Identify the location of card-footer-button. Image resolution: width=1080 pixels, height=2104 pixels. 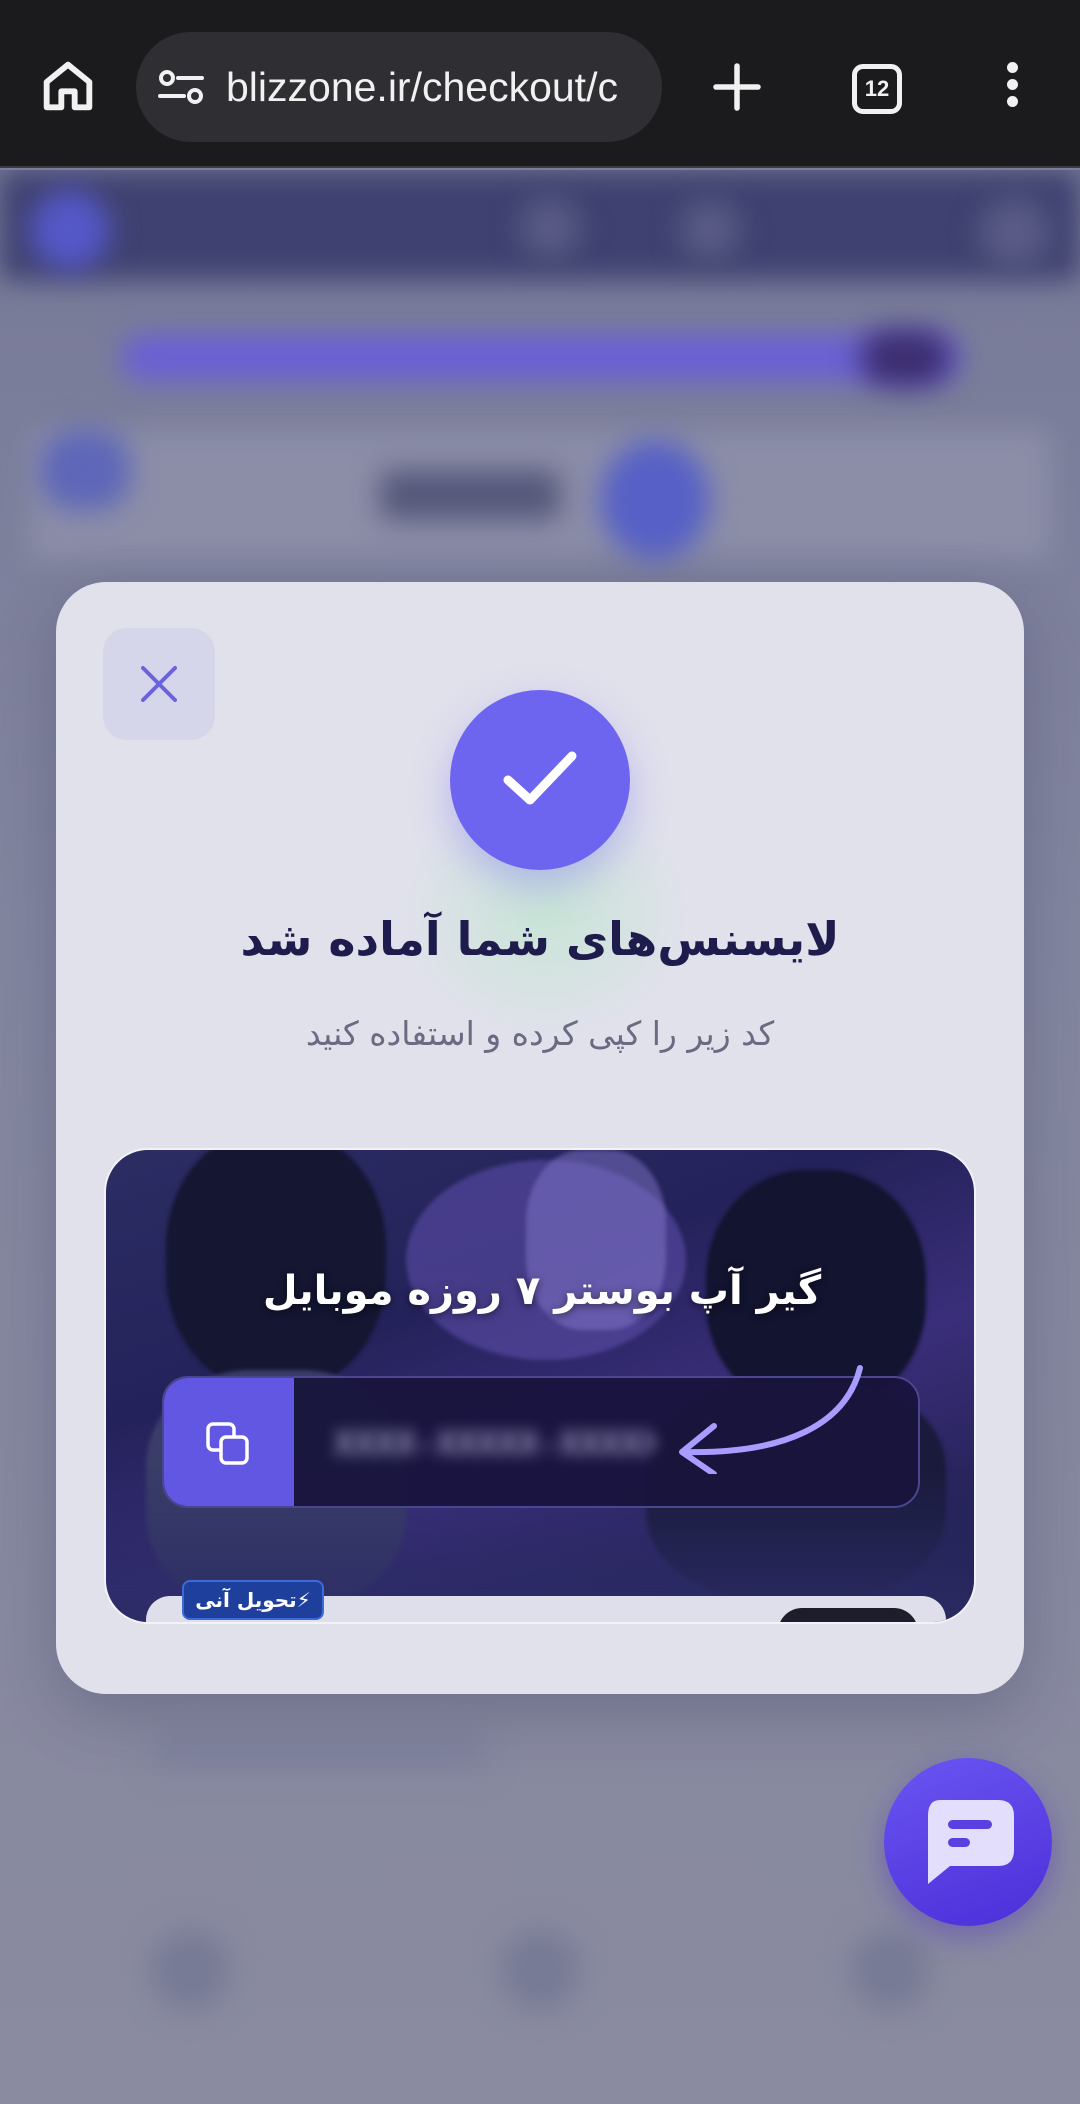
(848, 1615).